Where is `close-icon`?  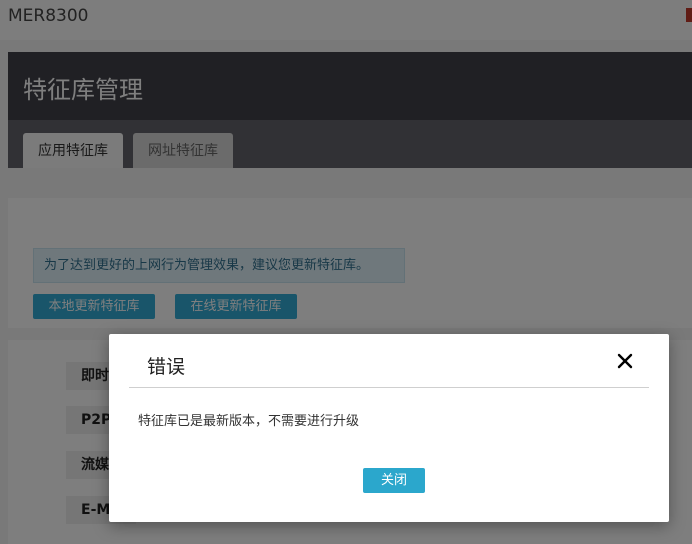
close-icon is located at coordinates (625, 361).